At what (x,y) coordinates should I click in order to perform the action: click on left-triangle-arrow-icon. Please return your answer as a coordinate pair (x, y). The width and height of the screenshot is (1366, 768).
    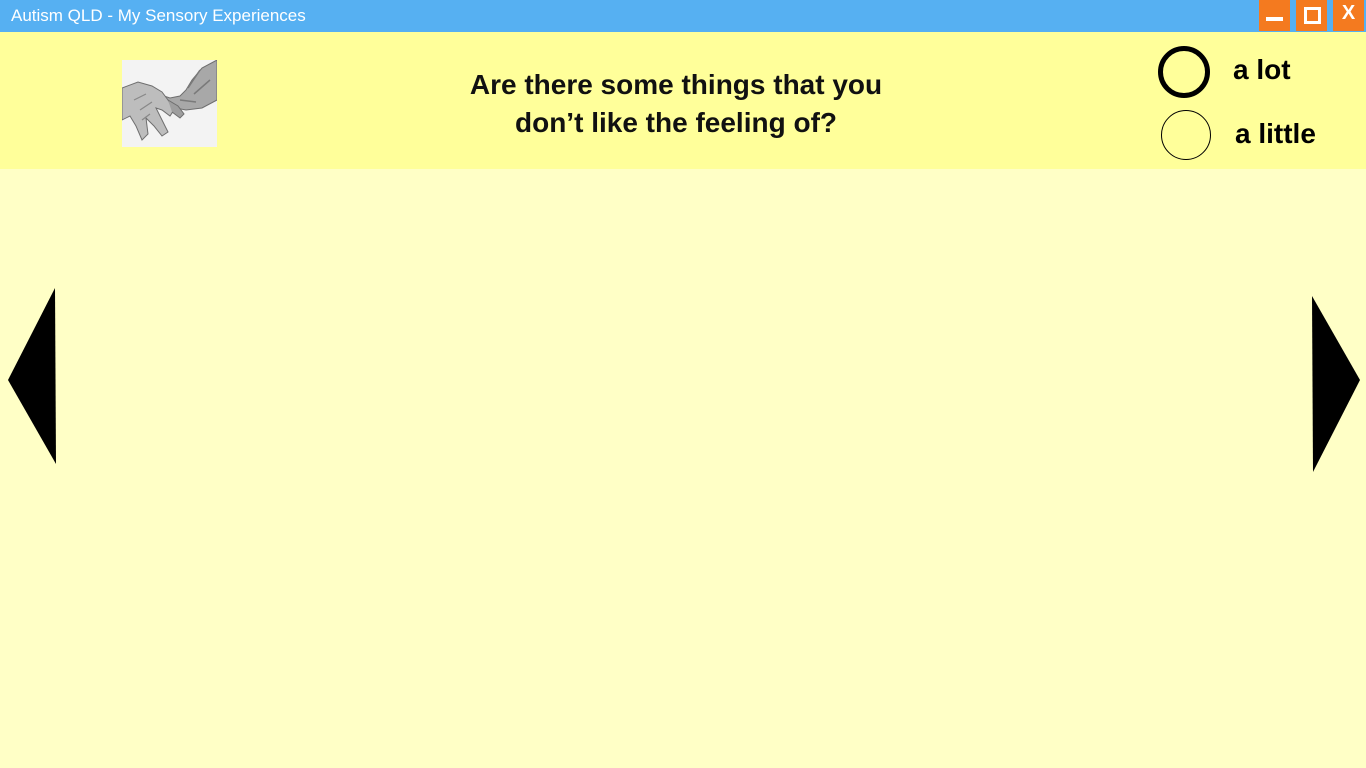
    Looking at the image, I should click on (32, 376).